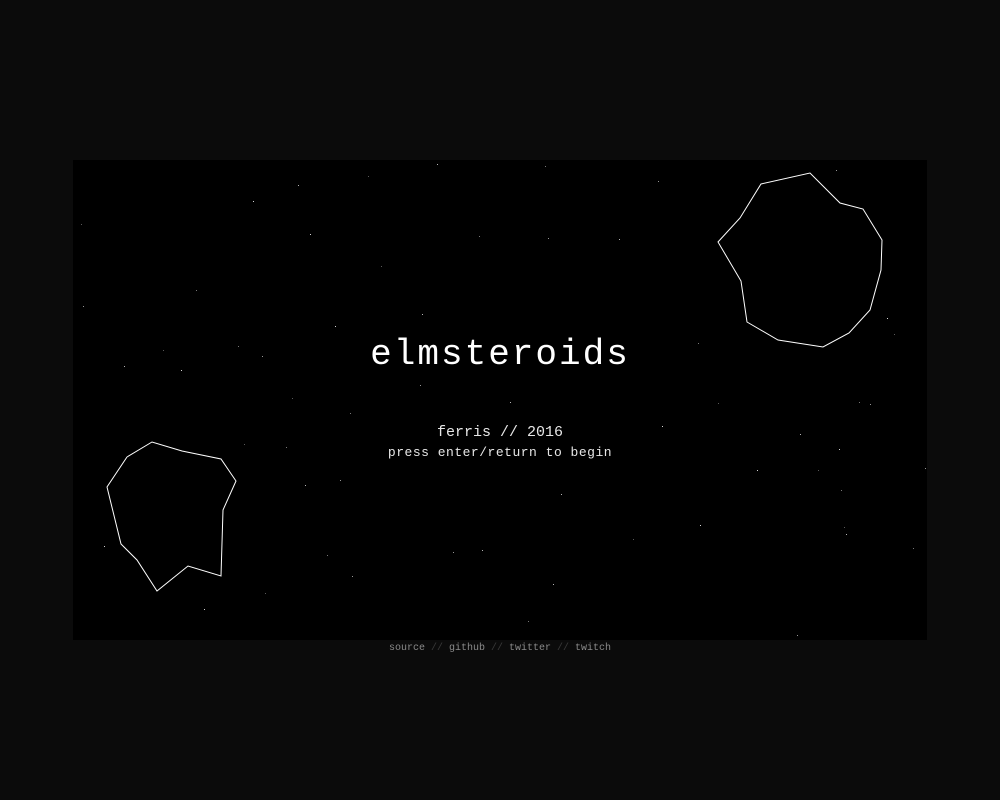 Image resolution: width=1000 pixels, height=800 pixels. What do you see at coordinates (500, 432) in the screenshot?
I see `credit-line: ferris // 2016` at bounding box center [500, 432].